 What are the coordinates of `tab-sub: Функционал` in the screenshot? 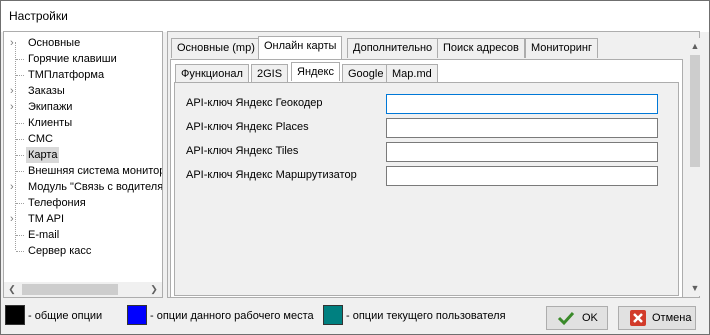 It's located at (212, 73).